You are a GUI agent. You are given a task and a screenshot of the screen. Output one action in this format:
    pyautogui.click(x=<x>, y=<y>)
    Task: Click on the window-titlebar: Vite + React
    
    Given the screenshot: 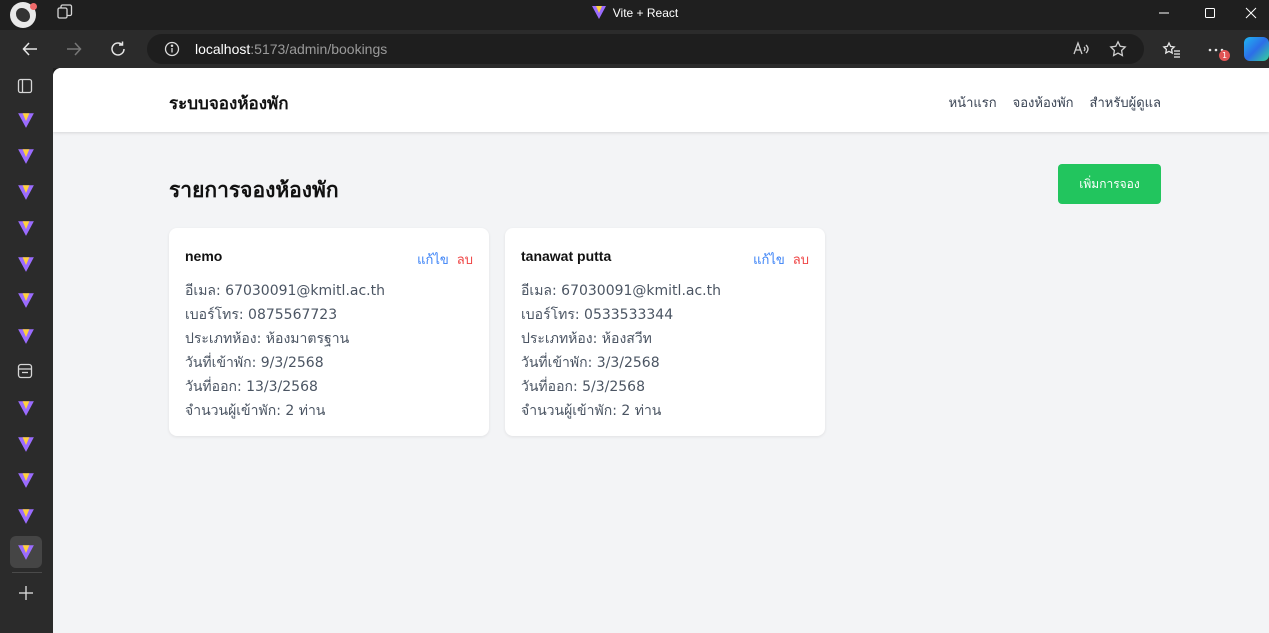 What is the action you would take?
    pyautogui.click(x=634, y=15)
    